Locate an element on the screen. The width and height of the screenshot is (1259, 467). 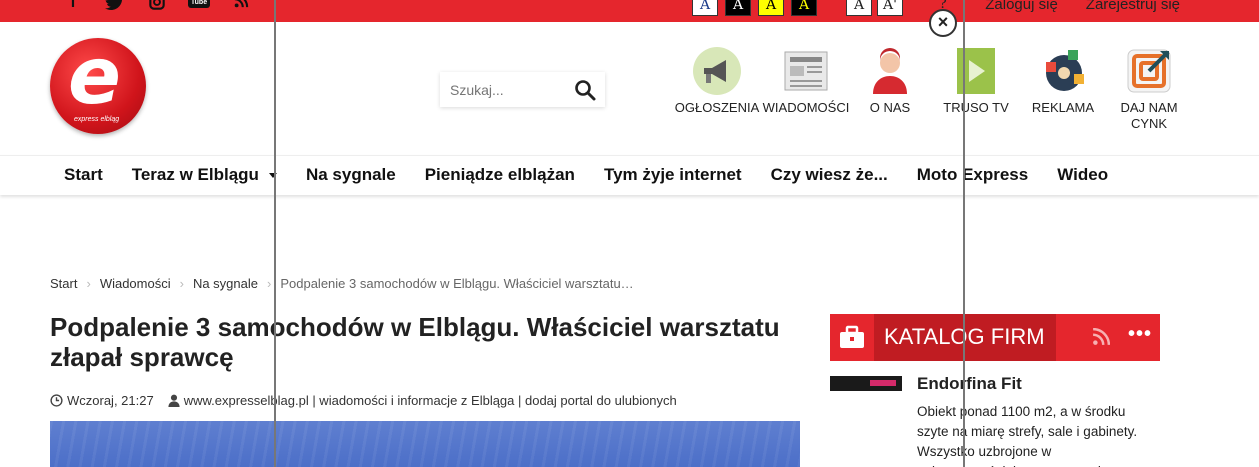
instagram-icon is located at coordinates (157, 6).